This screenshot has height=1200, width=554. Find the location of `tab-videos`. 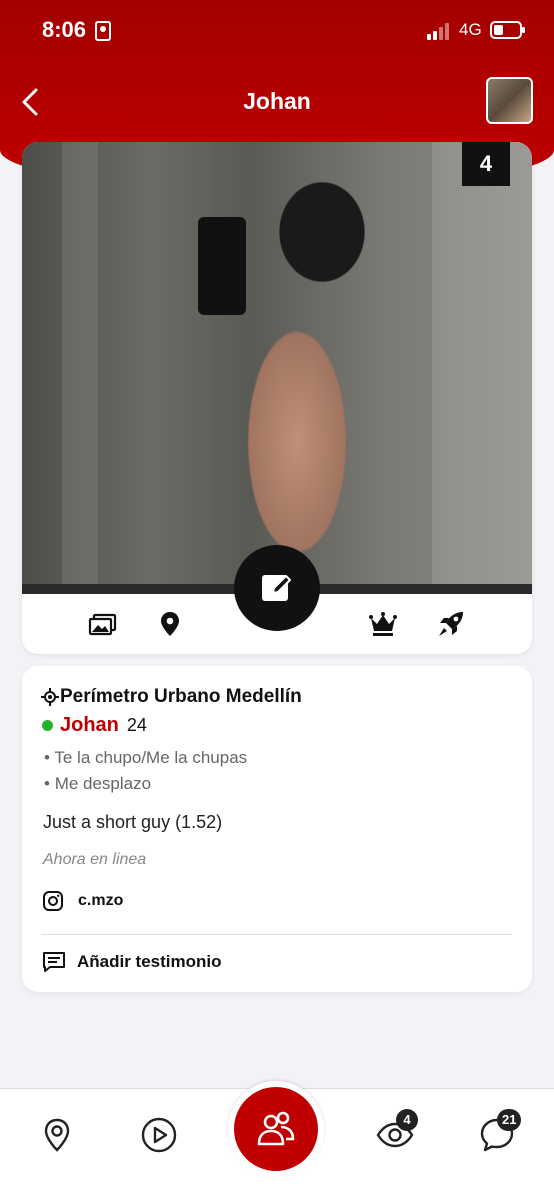

tab-videos is located at coordinates (159, 1135).